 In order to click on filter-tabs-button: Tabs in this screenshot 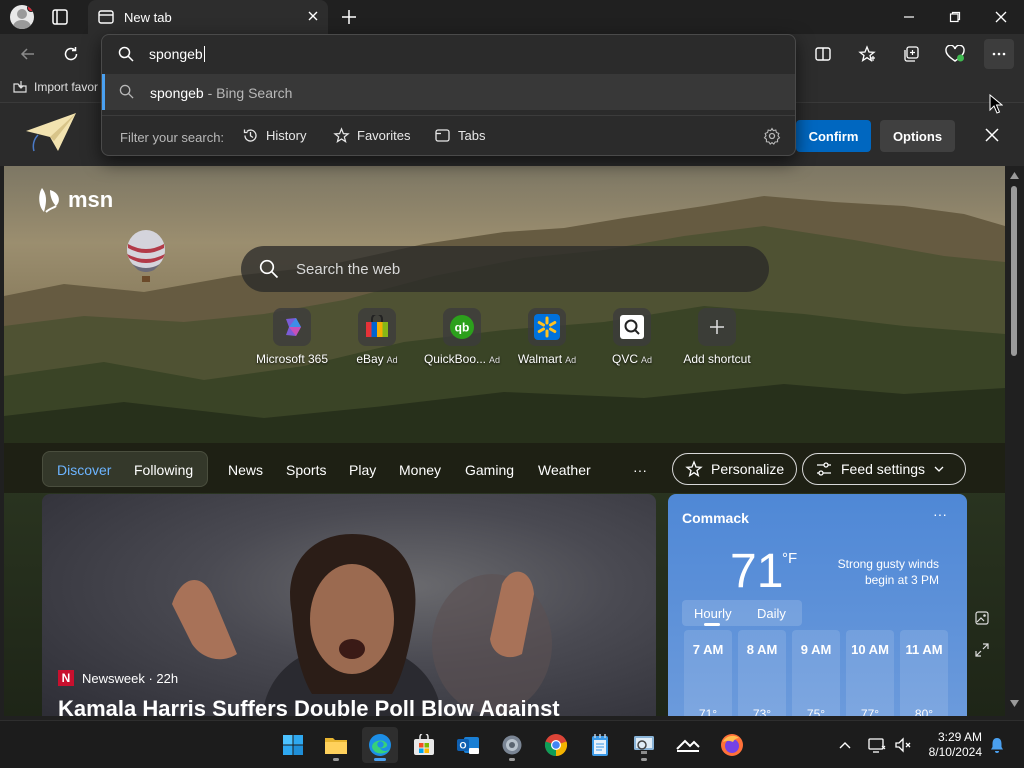, I will do `click(459, 135)`.